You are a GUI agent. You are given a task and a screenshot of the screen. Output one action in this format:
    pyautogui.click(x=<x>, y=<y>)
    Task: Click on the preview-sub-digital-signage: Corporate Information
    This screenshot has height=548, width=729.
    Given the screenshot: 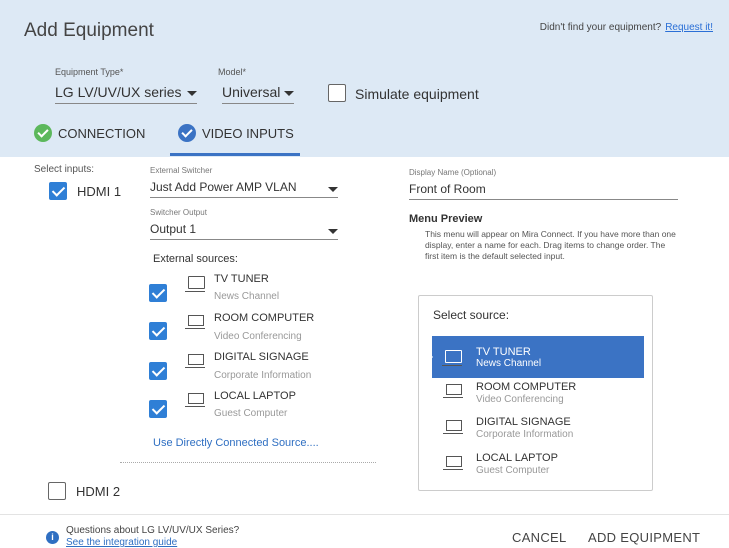 What is the action you would take?
    pyautogui.click(x=525, y=434)
    